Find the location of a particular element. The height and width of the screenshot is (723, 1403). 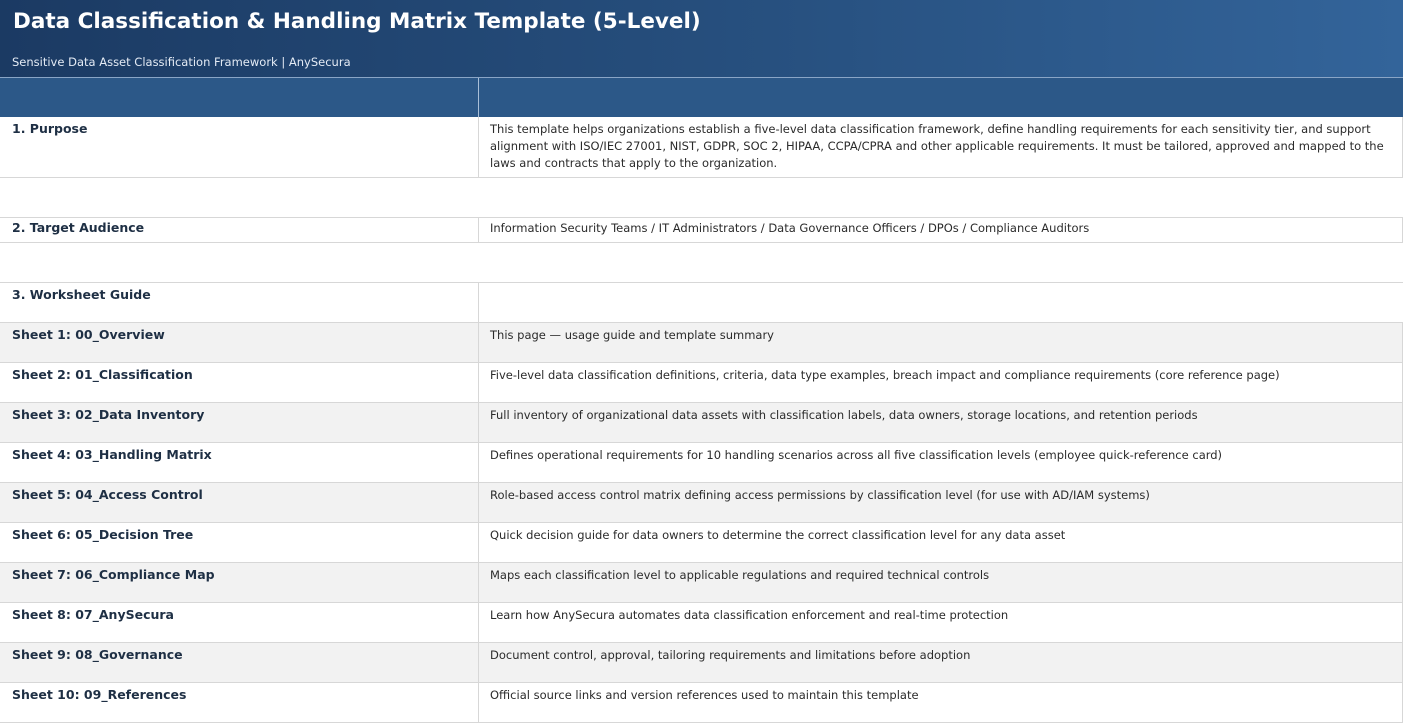

worksheet-guide-row: 3. Worksheet Guide is located at coordinates (701, 302).